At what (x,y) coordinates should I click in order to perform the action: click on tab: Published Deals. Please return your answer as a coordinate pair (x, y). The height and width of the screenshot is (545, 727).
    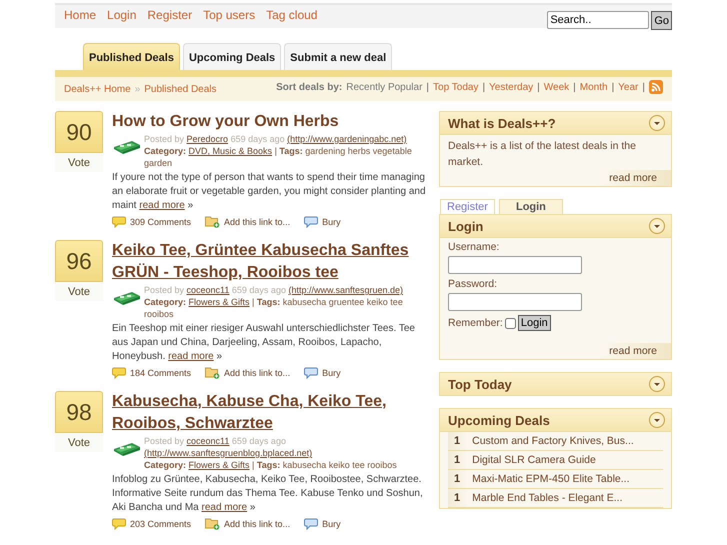
    Looking at the image, I should click on (131, 56).